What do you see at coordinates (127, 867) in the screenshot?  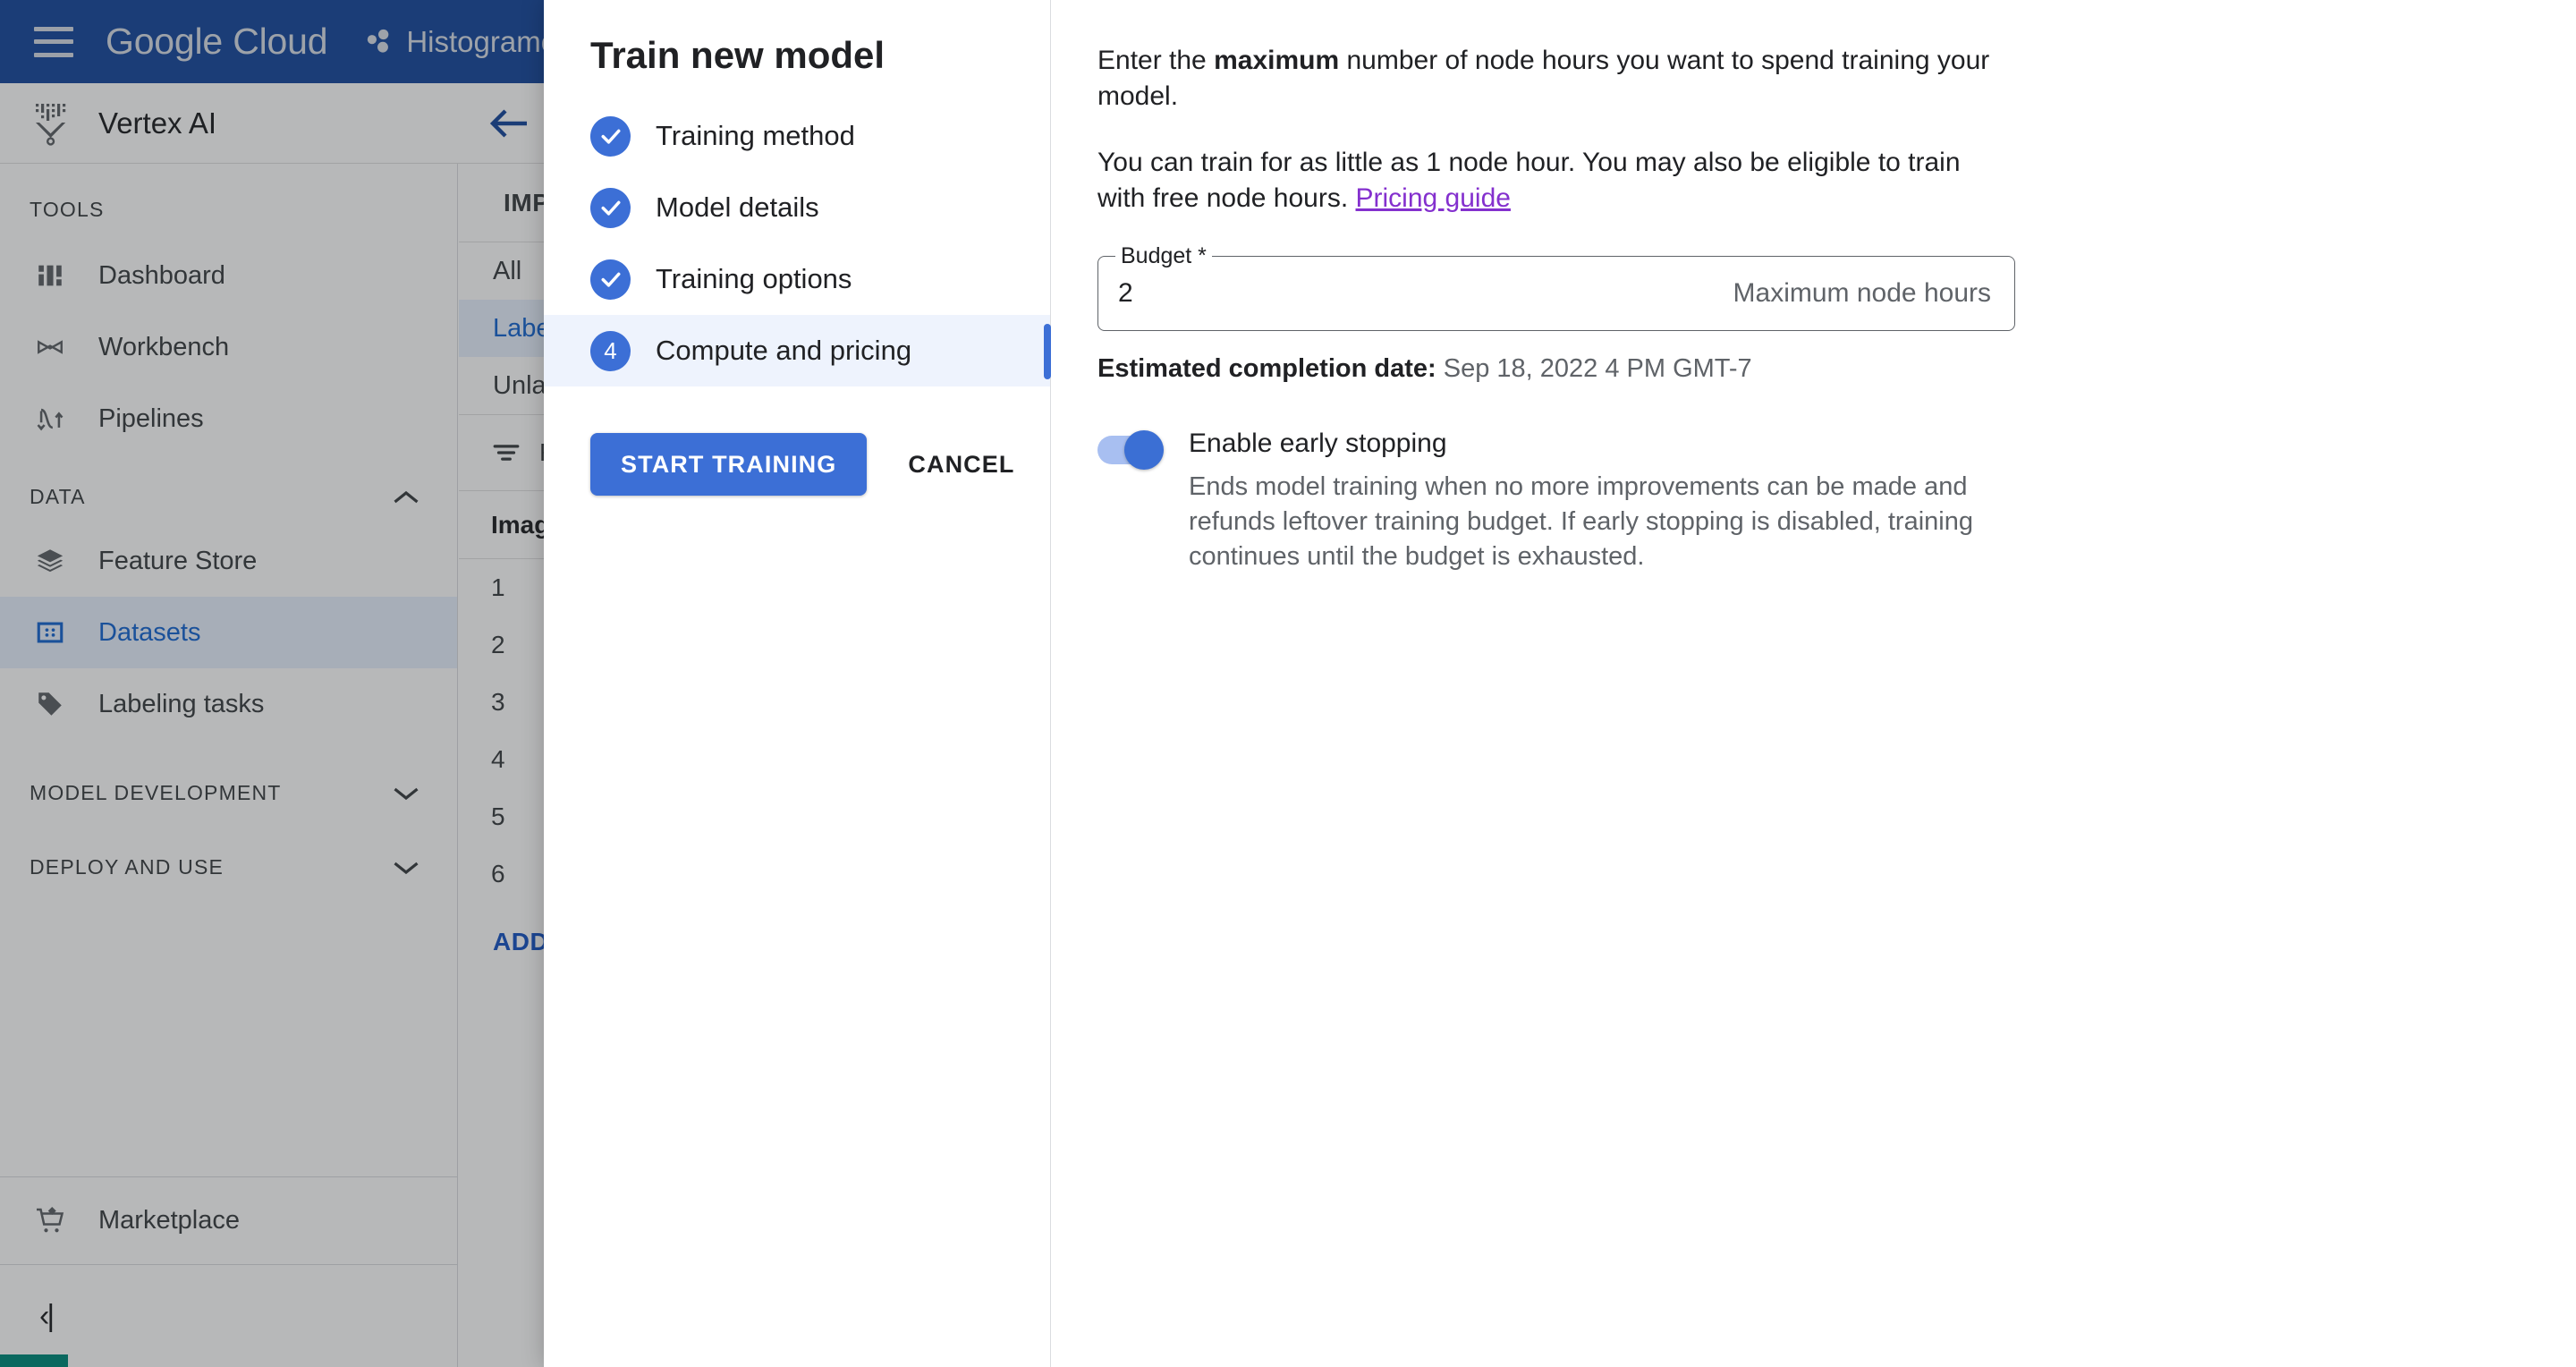 I see `sidebar-section-label: DEPLOY AND USE` at bounding box center [127, 867].